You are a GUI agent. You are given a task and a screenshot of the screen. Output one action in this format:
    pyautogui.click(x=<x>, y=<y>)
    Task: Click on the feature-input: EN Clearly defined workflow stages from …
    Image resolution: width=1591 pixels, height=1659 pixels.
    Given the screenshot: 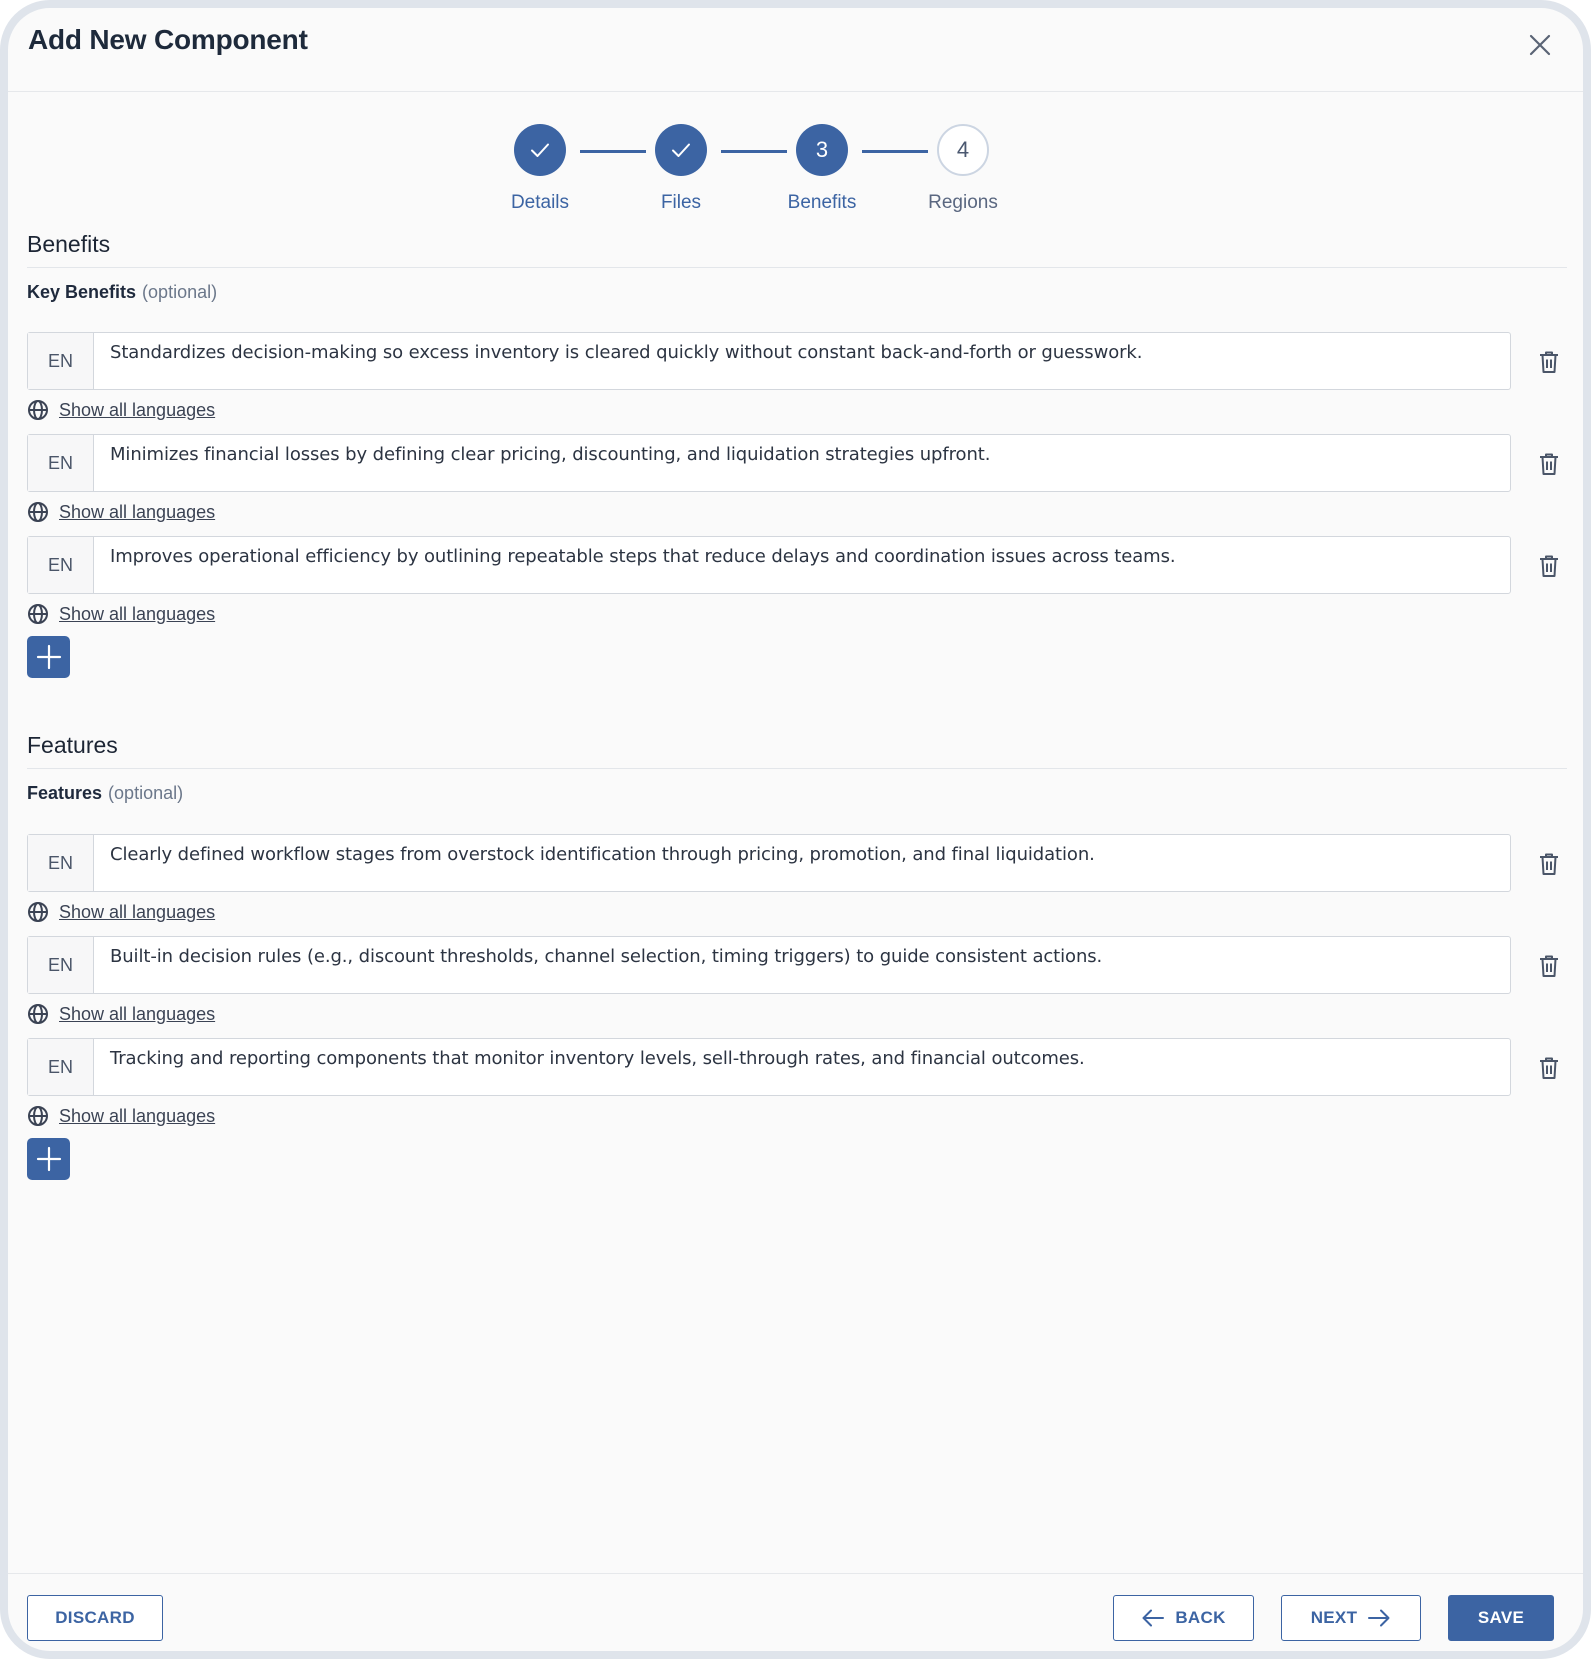 What is the action you would take?
    pyautogui.click(x=769, y=863)
    